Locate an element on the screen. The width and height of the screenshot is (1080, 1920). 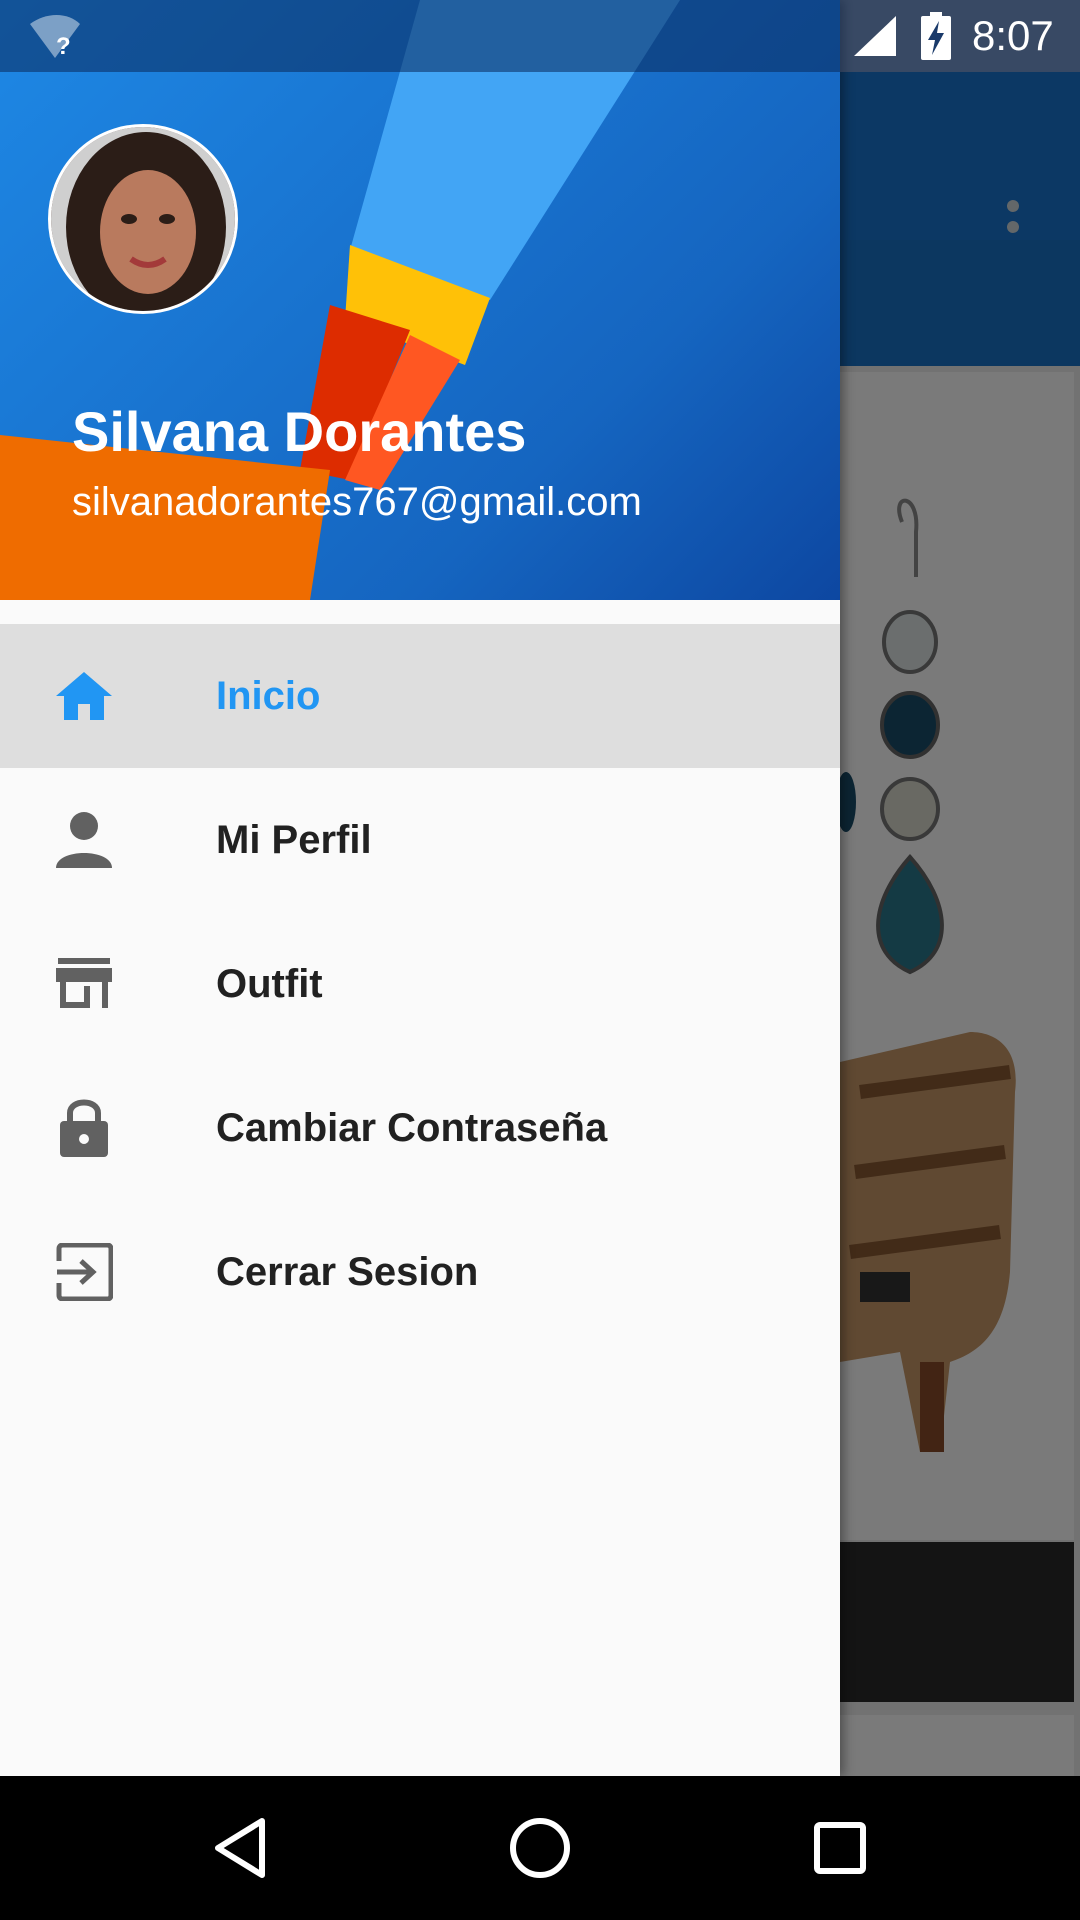
system-nav-bar is located at coordinates (540, 1848).